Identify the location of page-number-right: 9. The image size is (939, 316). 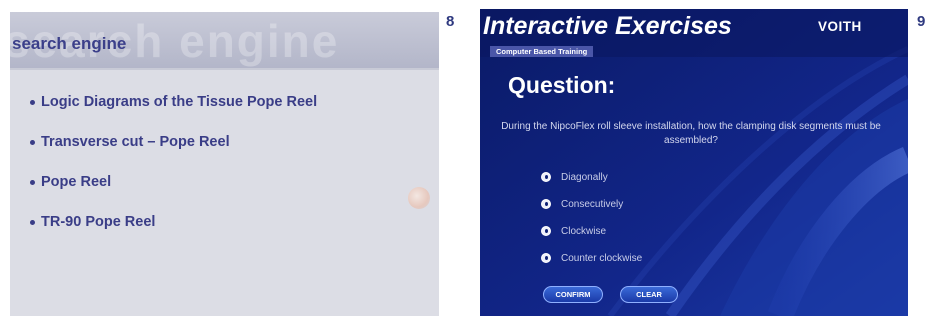
(921, 21).